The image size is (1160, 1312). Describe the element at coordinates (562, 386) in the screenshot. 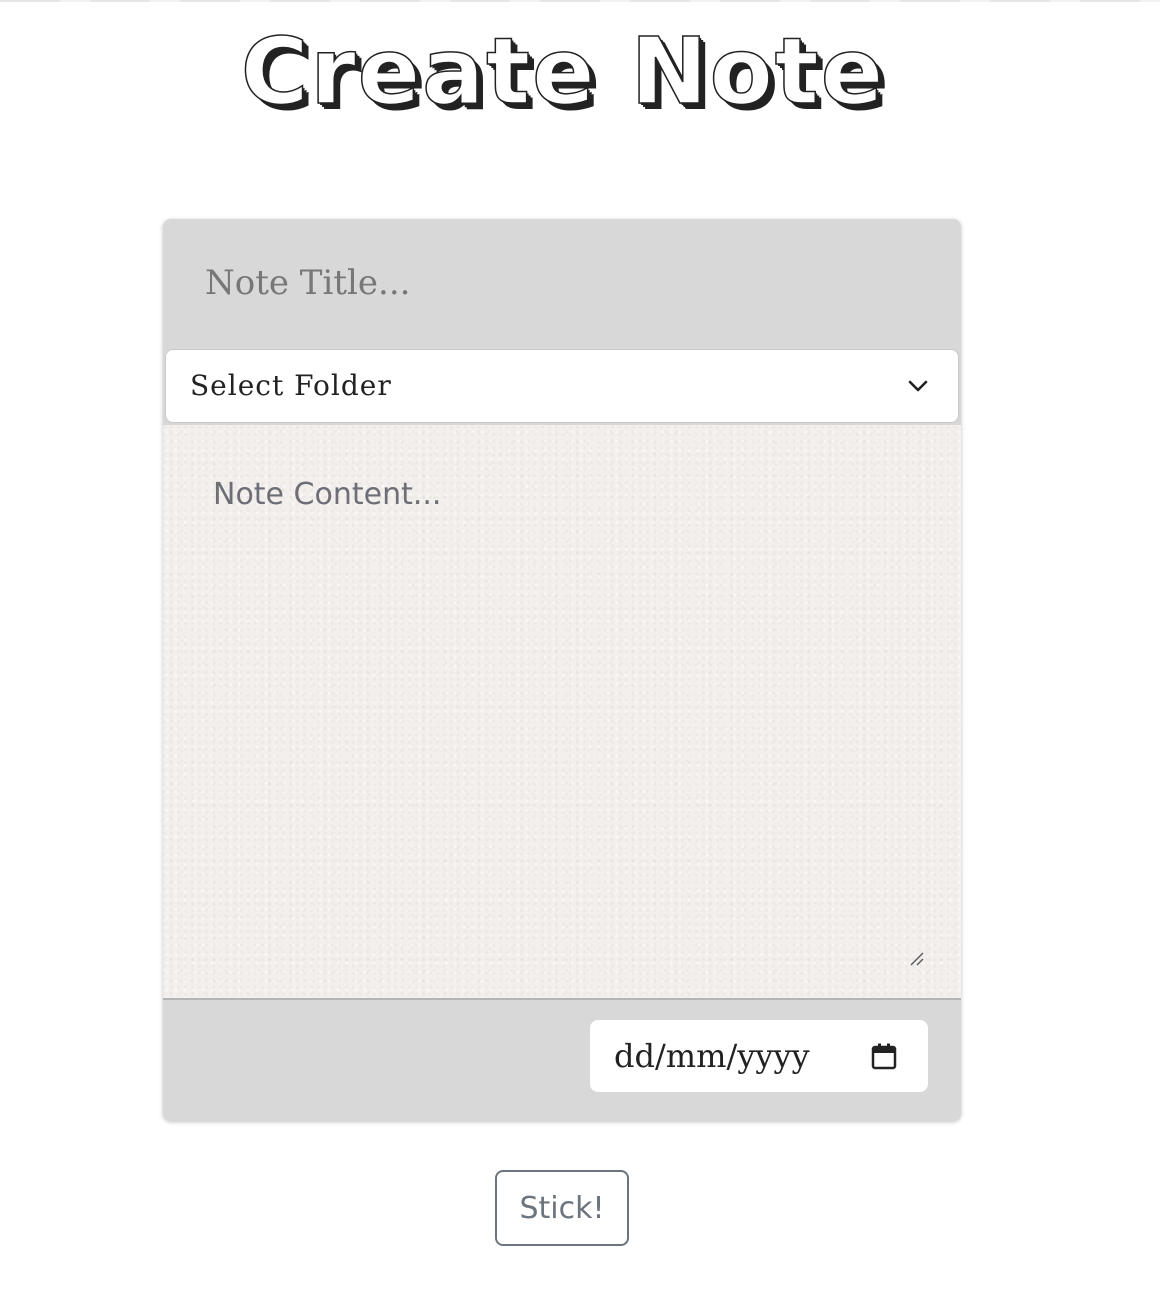

I see `folder-select: Select Folder` at that location.